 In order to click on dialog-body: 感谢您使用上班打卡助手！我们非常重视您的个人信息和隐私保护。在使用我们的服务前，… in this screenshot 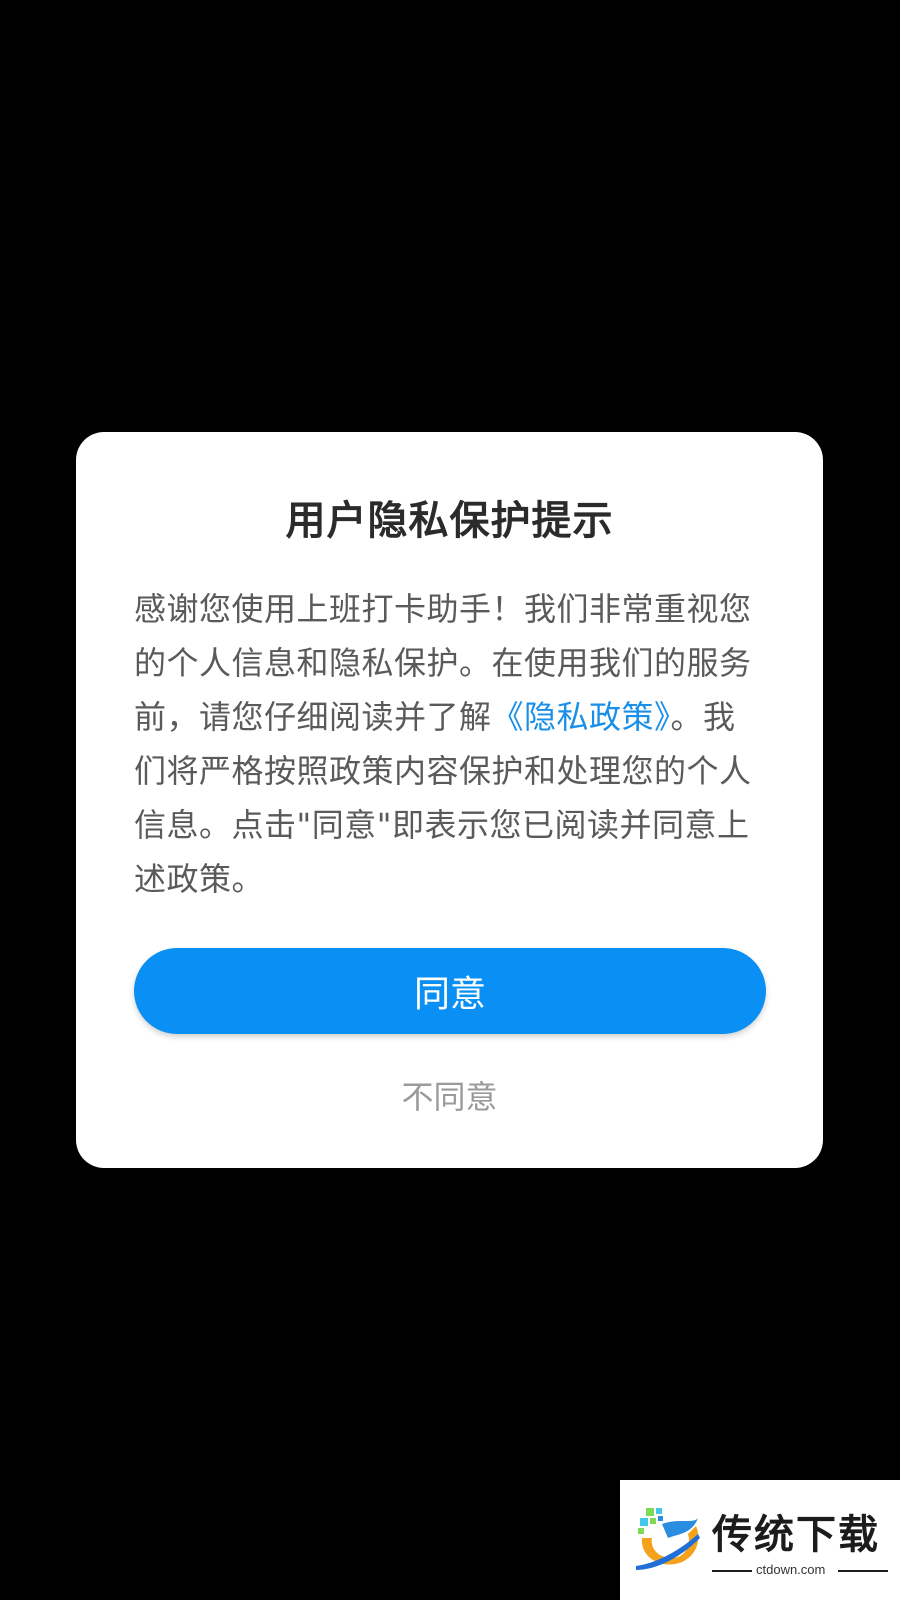, I will do `click(450, 744)`.